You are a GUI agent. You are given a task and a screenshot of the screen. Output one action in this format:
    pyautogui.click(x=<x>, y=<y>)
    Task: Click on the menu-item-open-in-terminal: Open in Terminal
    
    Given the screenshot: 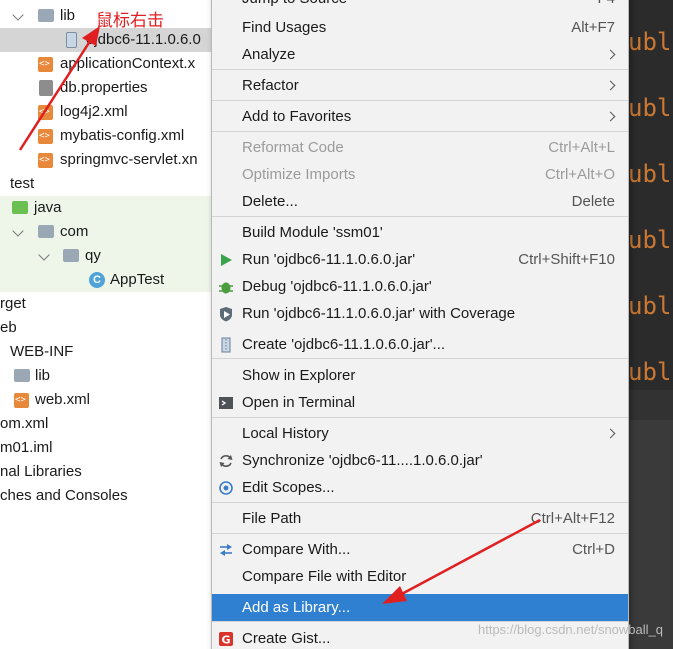 What is the action you would take?
    pyautogui.click(x=420, y=402)
    